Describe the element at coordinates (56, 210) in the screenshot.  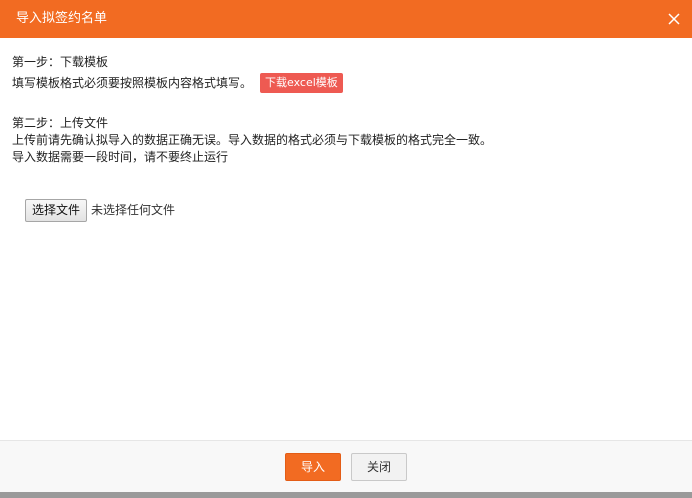
I see `choose-file-button: 选择文件` at that location.